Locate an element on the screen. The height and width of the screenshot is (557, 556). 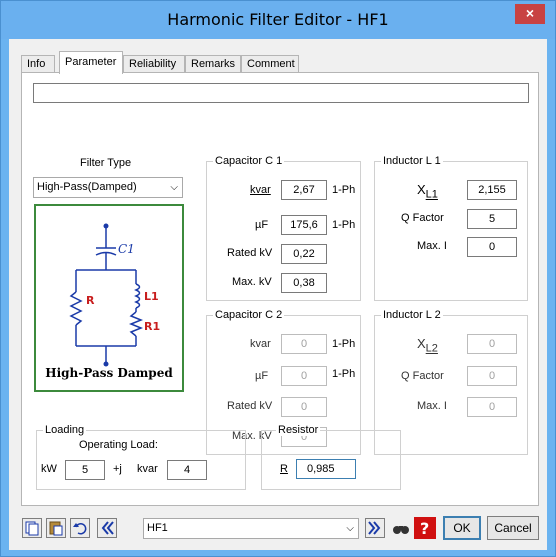
cancel-button: Cancel is located at coordinates (513, 528).